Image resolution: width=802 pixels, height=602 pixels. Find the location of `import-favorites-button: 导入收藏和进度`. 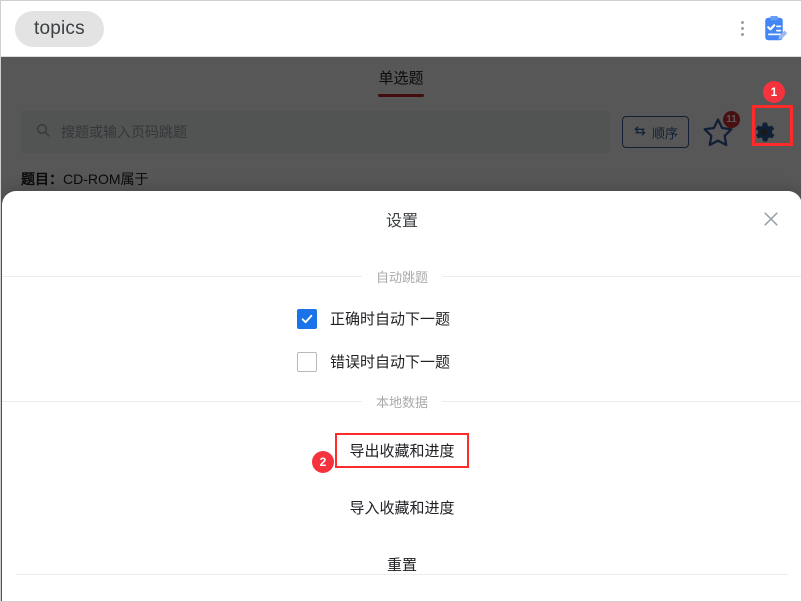

import-favorites-button: 导入收藏和进度 is located at coordinates (401, 507).